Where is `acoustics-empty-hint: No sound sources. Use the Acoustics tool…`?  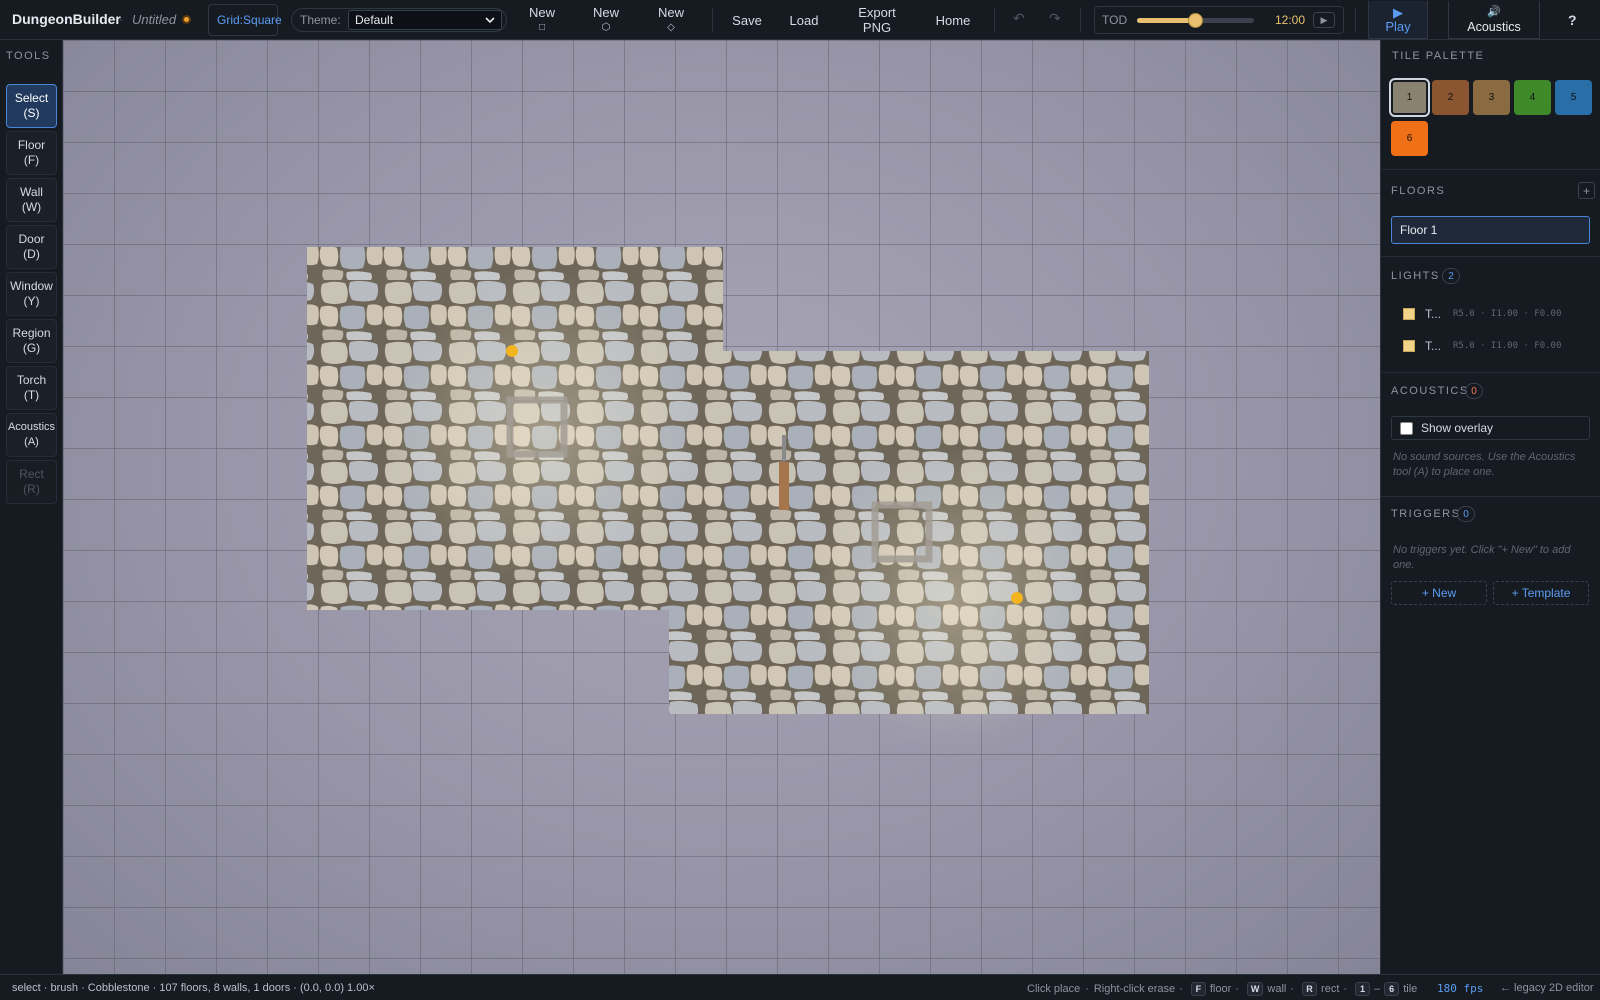 acoustics-empty-hint: No sound sources. Use the Acoustics tool… is located at coordinates (1484, 464).